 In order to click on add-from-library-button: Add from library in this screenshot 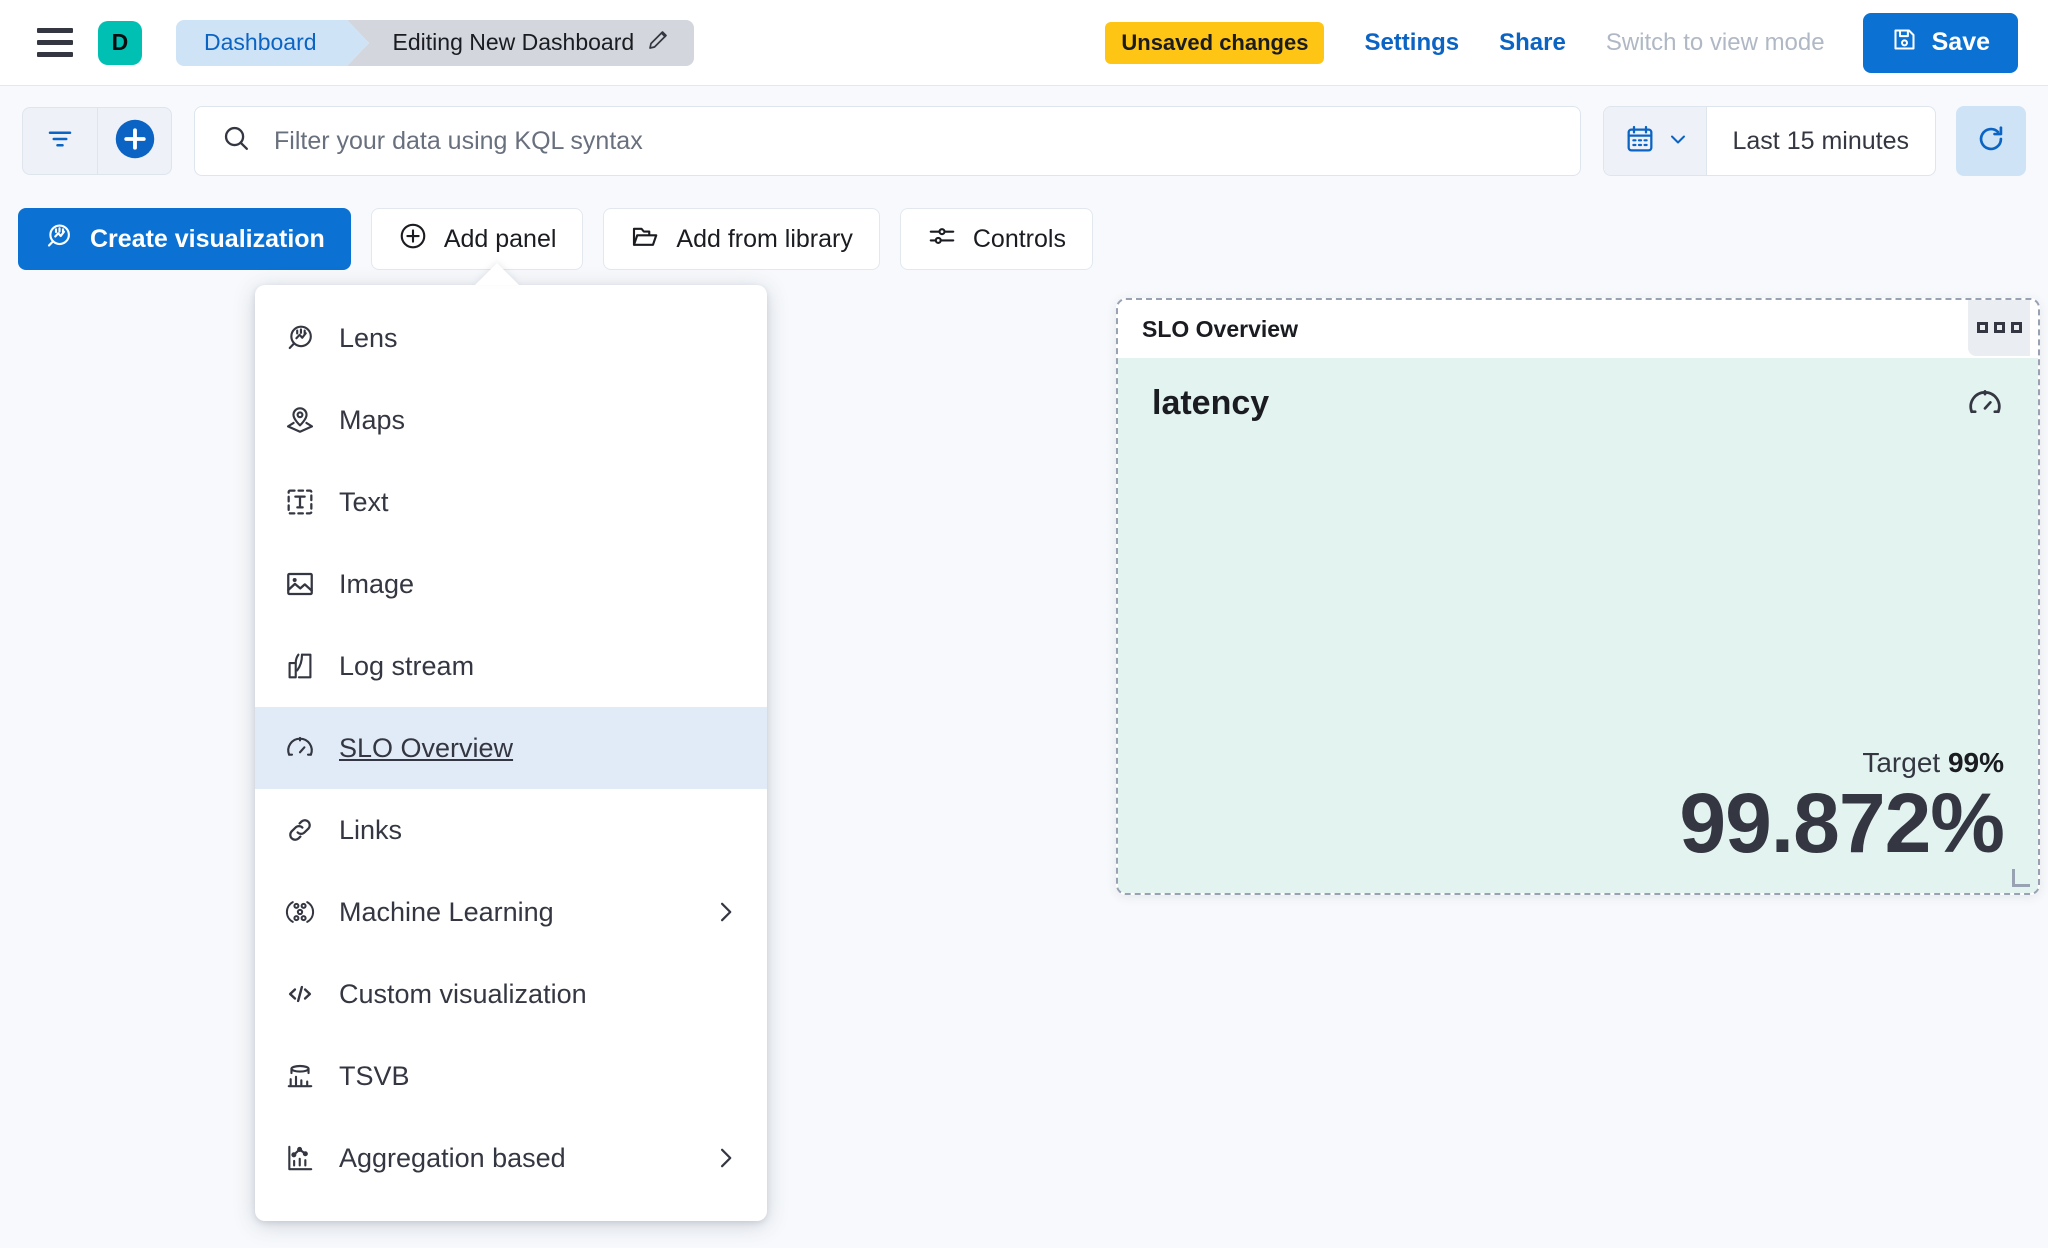, I will do `click(741, 239)`.